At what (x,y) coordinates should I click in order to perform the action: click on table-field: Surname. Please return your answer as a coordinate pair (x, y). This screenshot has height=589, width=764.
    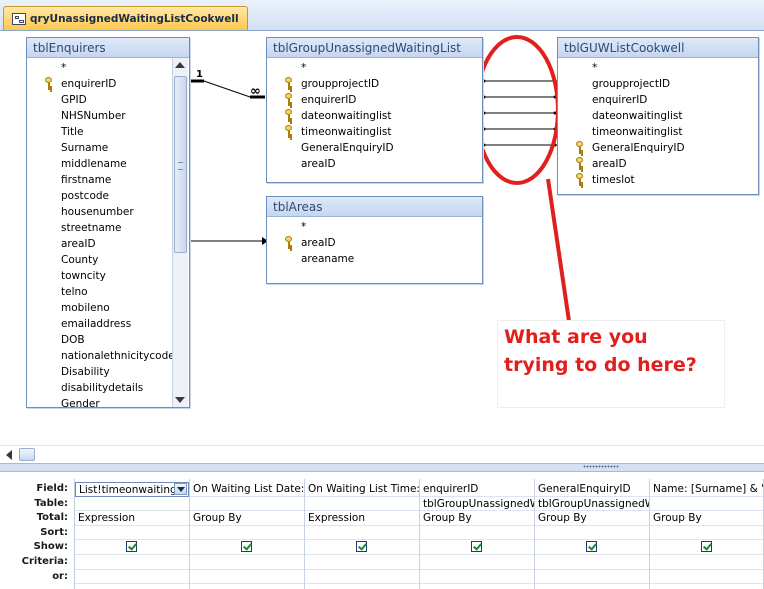
    Looking at the image, I should click on (108, 148).